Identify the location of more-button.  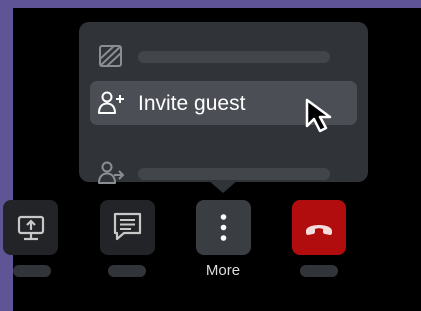
(223, 227).